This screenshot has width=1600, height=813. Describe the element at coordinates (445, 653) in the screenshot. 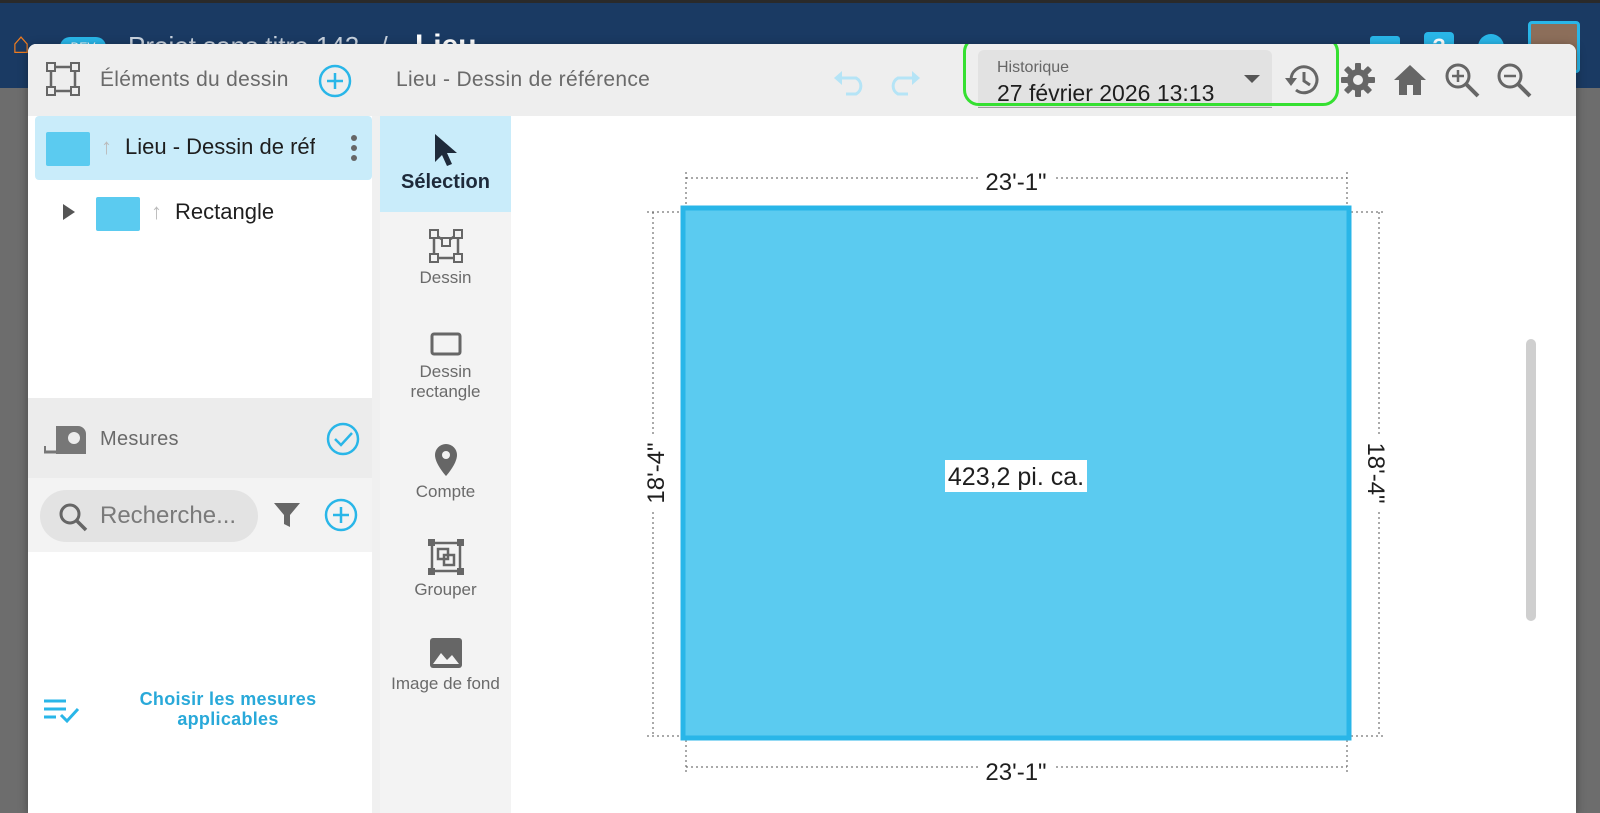

I see `image-icon` at that location.